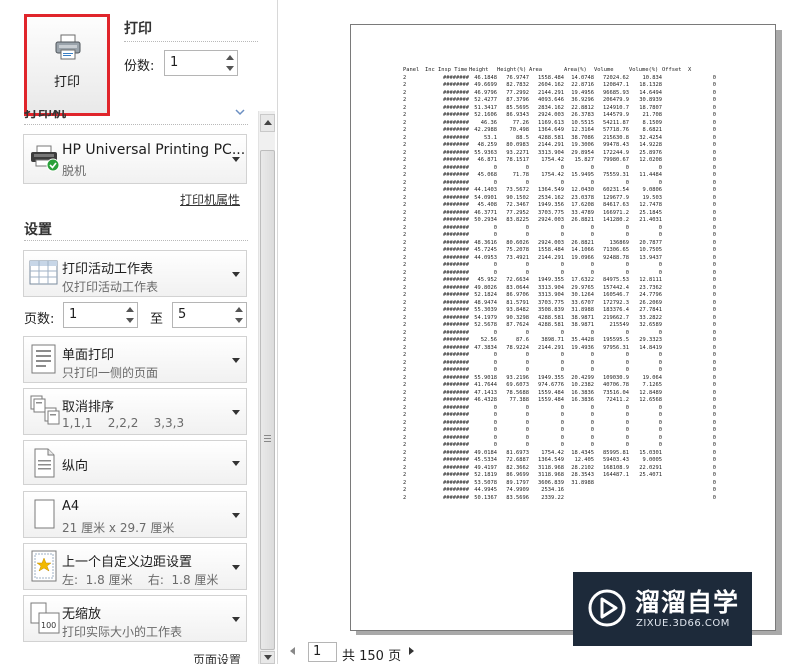  I want to click on table-cell: 48.259, so click(487, 145).